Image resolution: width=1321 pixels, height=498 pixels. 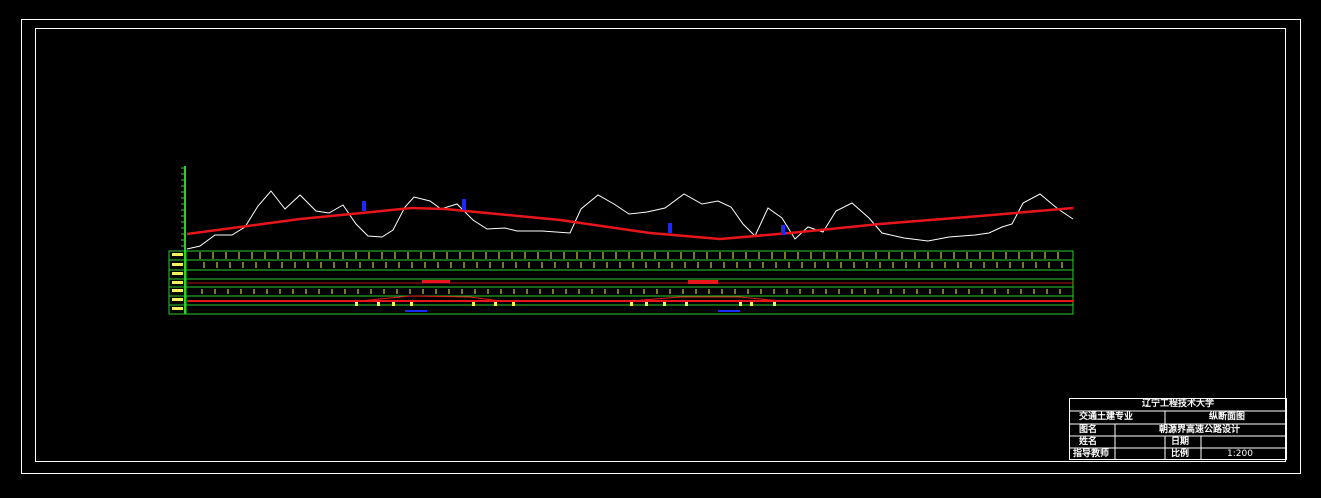 What do you see at coordinates (621, 282) in the screenshot?
I see `profile-data-table` at bounding box center [621, 282].